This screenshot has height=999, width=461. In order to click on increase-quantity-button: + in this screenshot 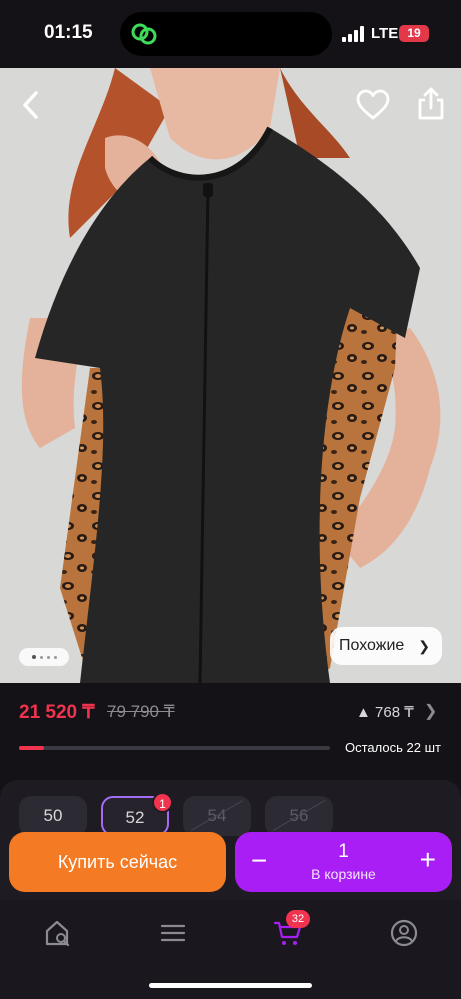, I will do `click(428, 860)`.